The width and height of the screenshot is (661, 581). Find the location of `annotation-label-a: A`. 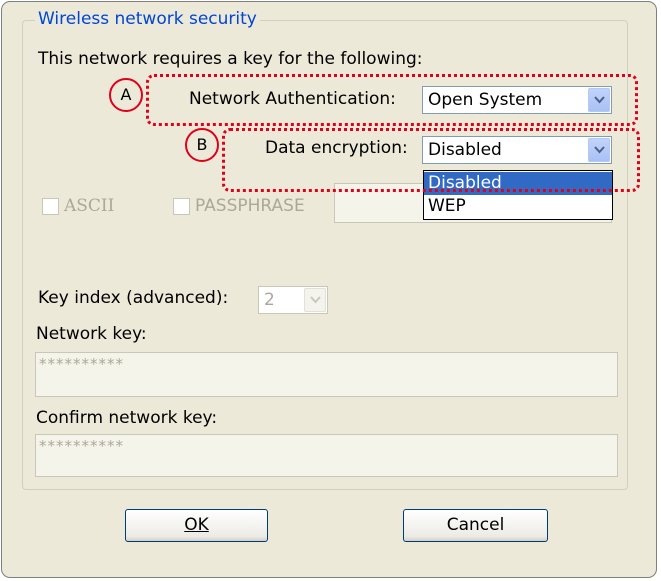

annotation-label-a: A is located at coordinates (126, 95).